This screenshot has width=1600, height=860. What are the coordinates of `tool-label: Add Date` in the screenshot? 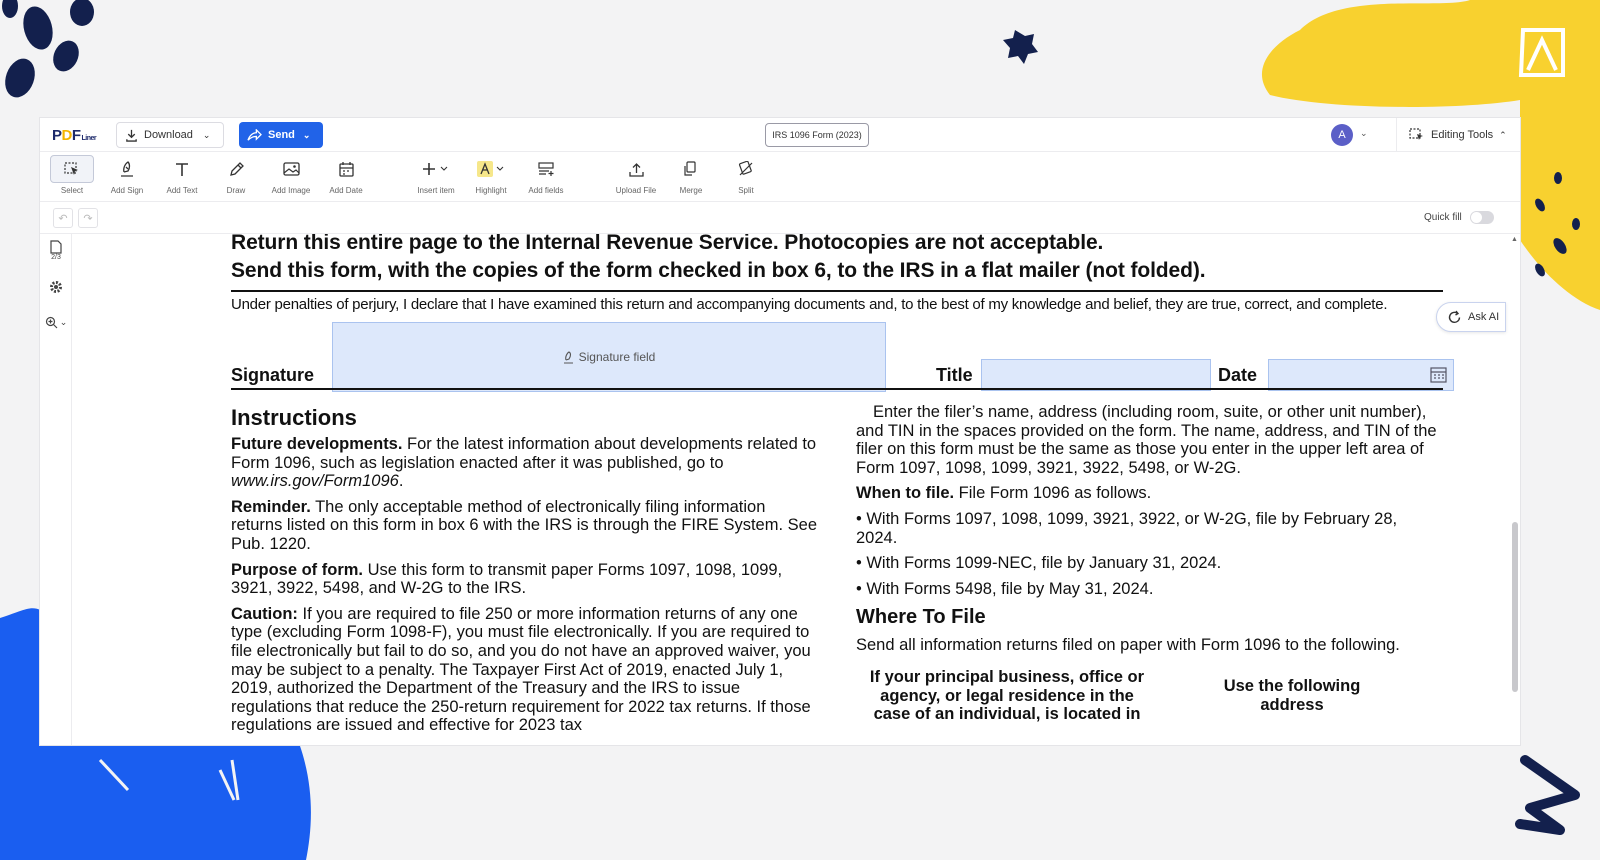 It's located at (346, 190).